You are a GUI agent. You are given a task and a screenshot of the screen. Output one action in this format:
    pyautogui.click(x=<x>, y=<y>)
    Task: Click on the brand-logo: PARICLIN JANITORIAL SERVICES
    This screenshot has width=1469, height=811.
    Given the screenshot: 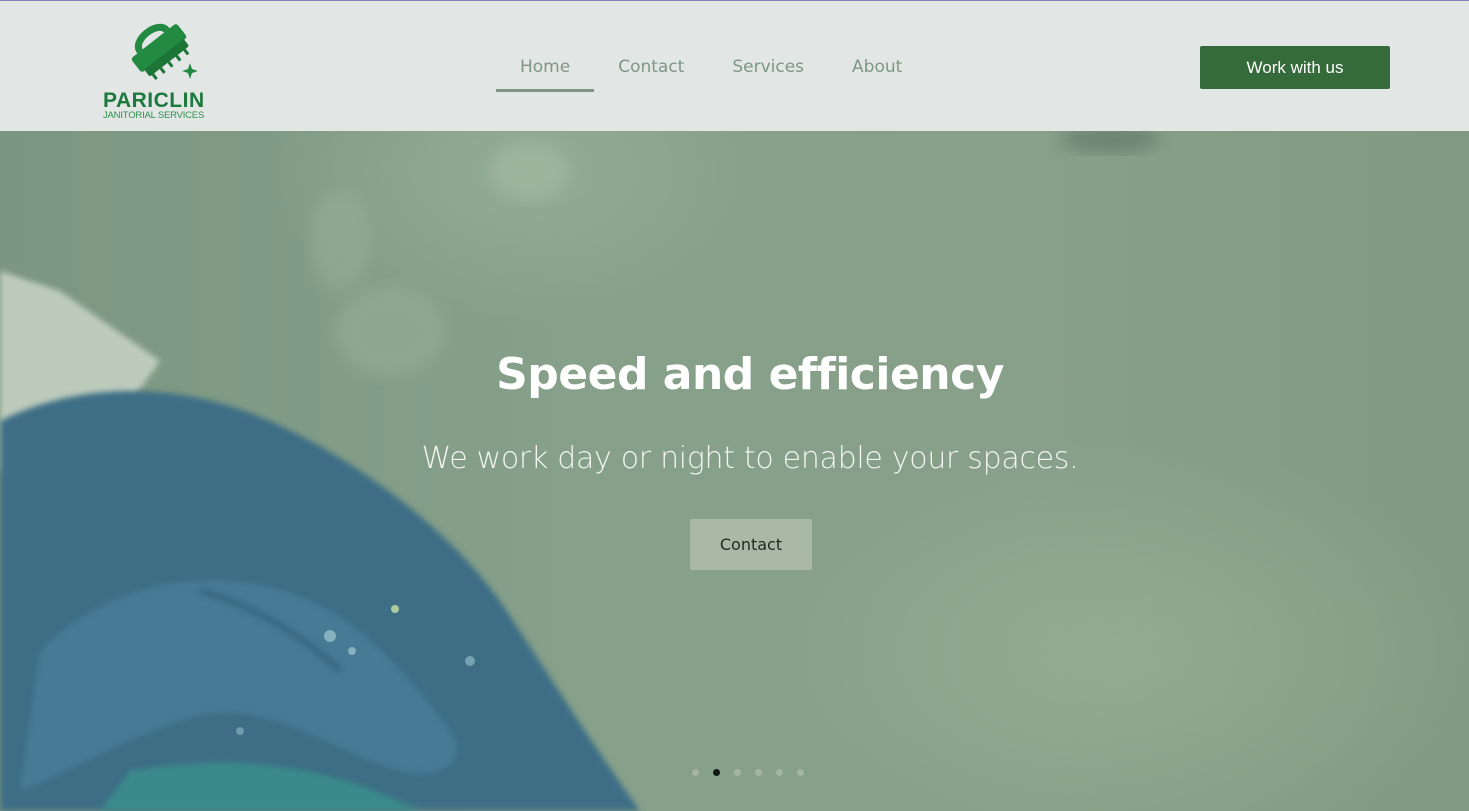 What is the action you would take?
    pyautogui.click(x=157, y=67)
    